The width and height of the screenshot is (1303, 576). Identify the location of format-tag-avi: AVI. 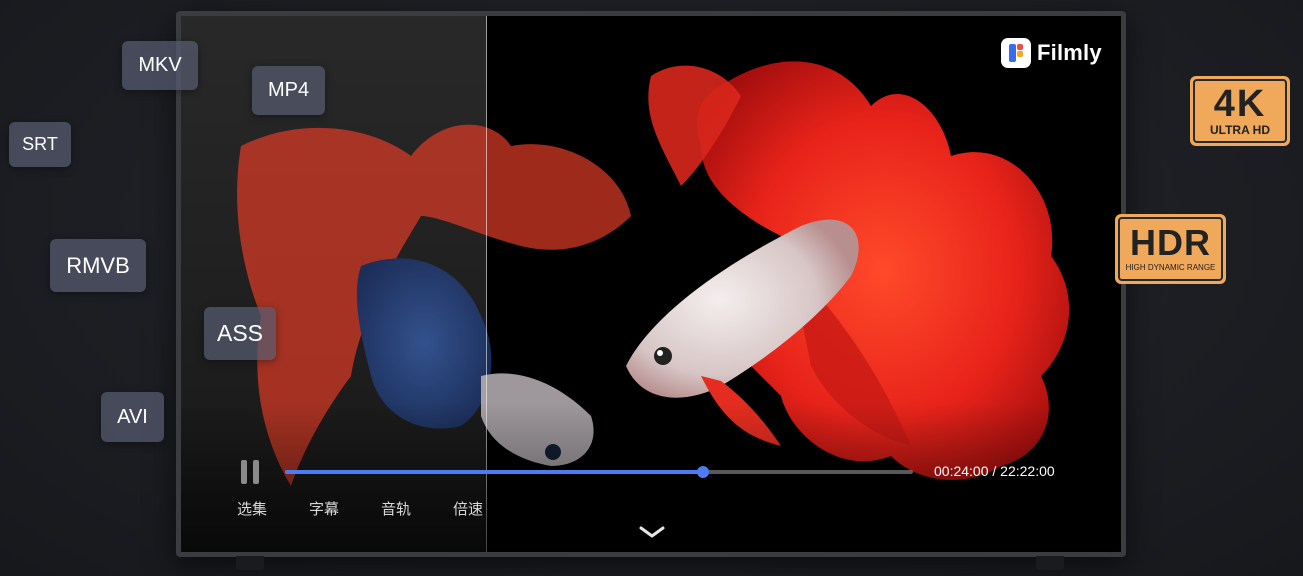
(132, 417).